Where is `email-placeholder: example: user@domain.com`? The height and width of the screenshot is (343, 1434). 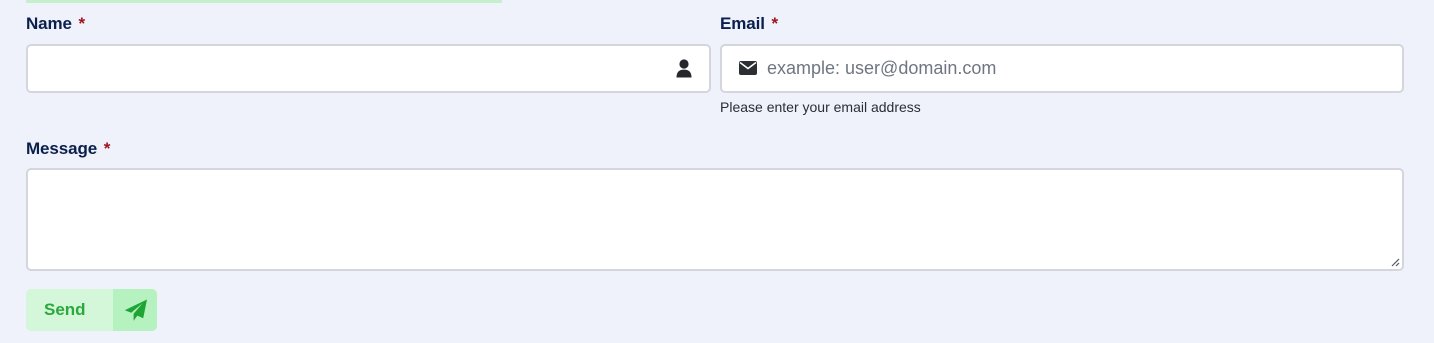 email-placeholder: example: user@domain.com is located at coordinates (882, 68).